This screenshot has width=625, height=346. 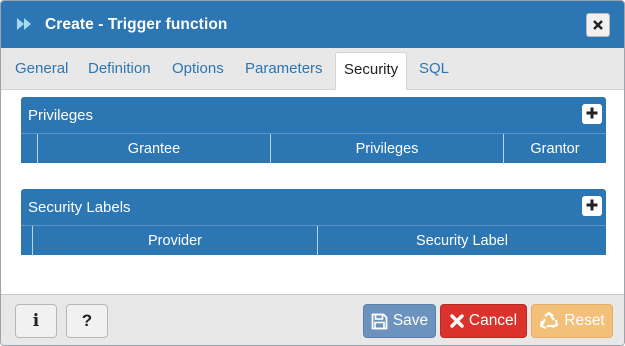 I want to click on help-icon: ?, so click(x=87, y=320).